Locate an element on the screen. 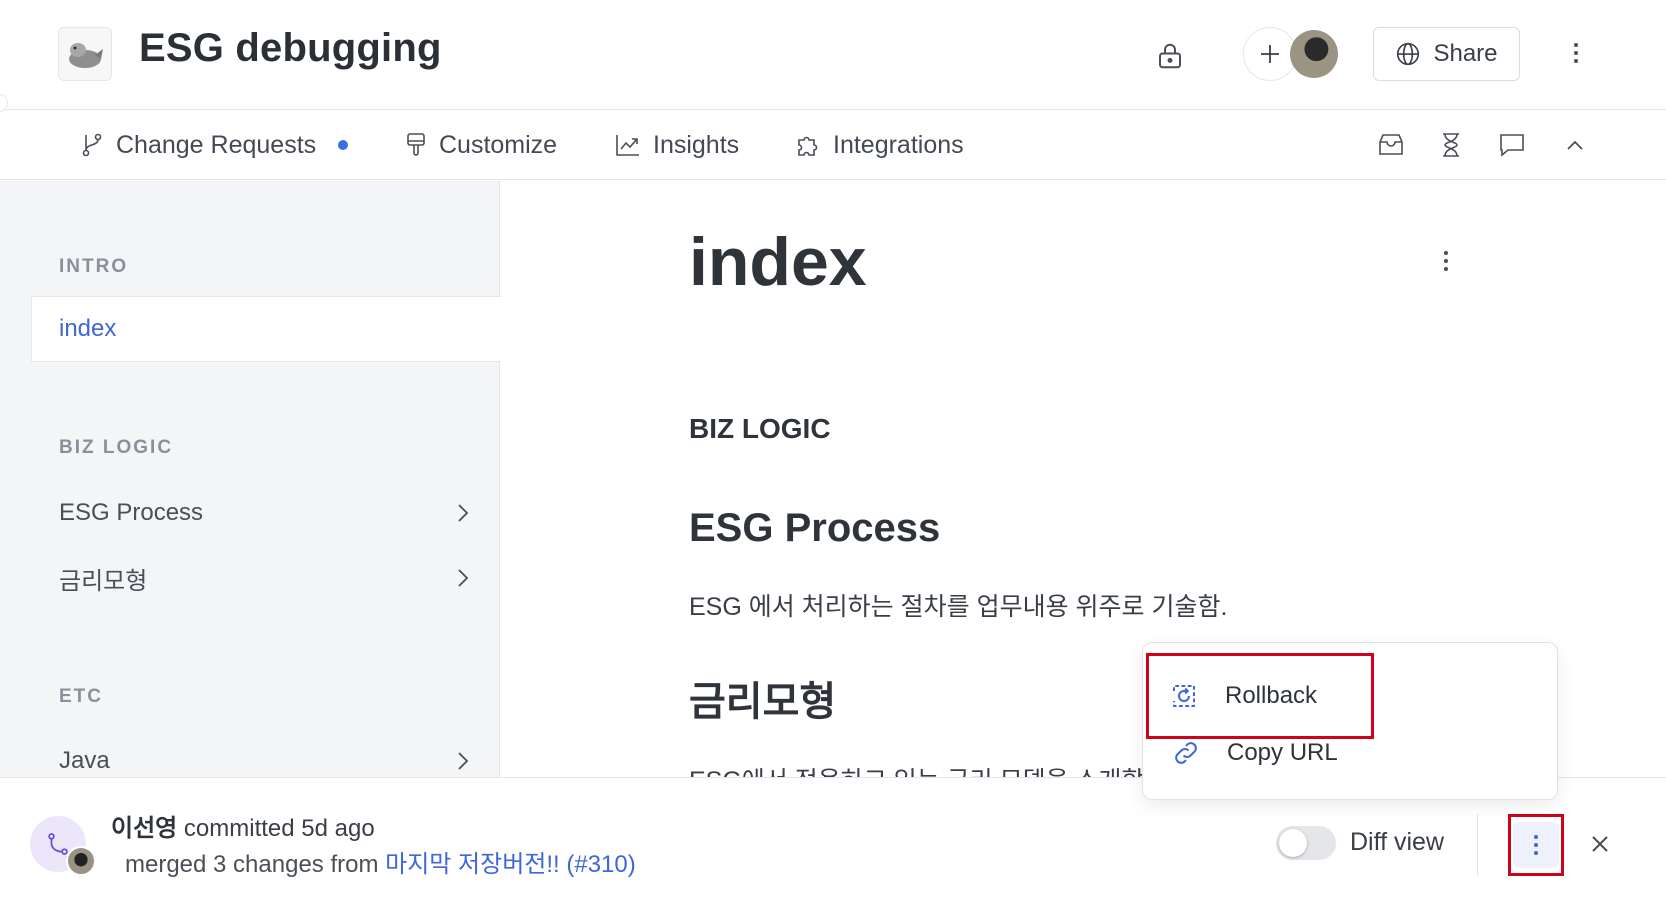 The height and width of the screenshot is (904, 1666). seal-logo-icon is located at coordinates (86, 55).